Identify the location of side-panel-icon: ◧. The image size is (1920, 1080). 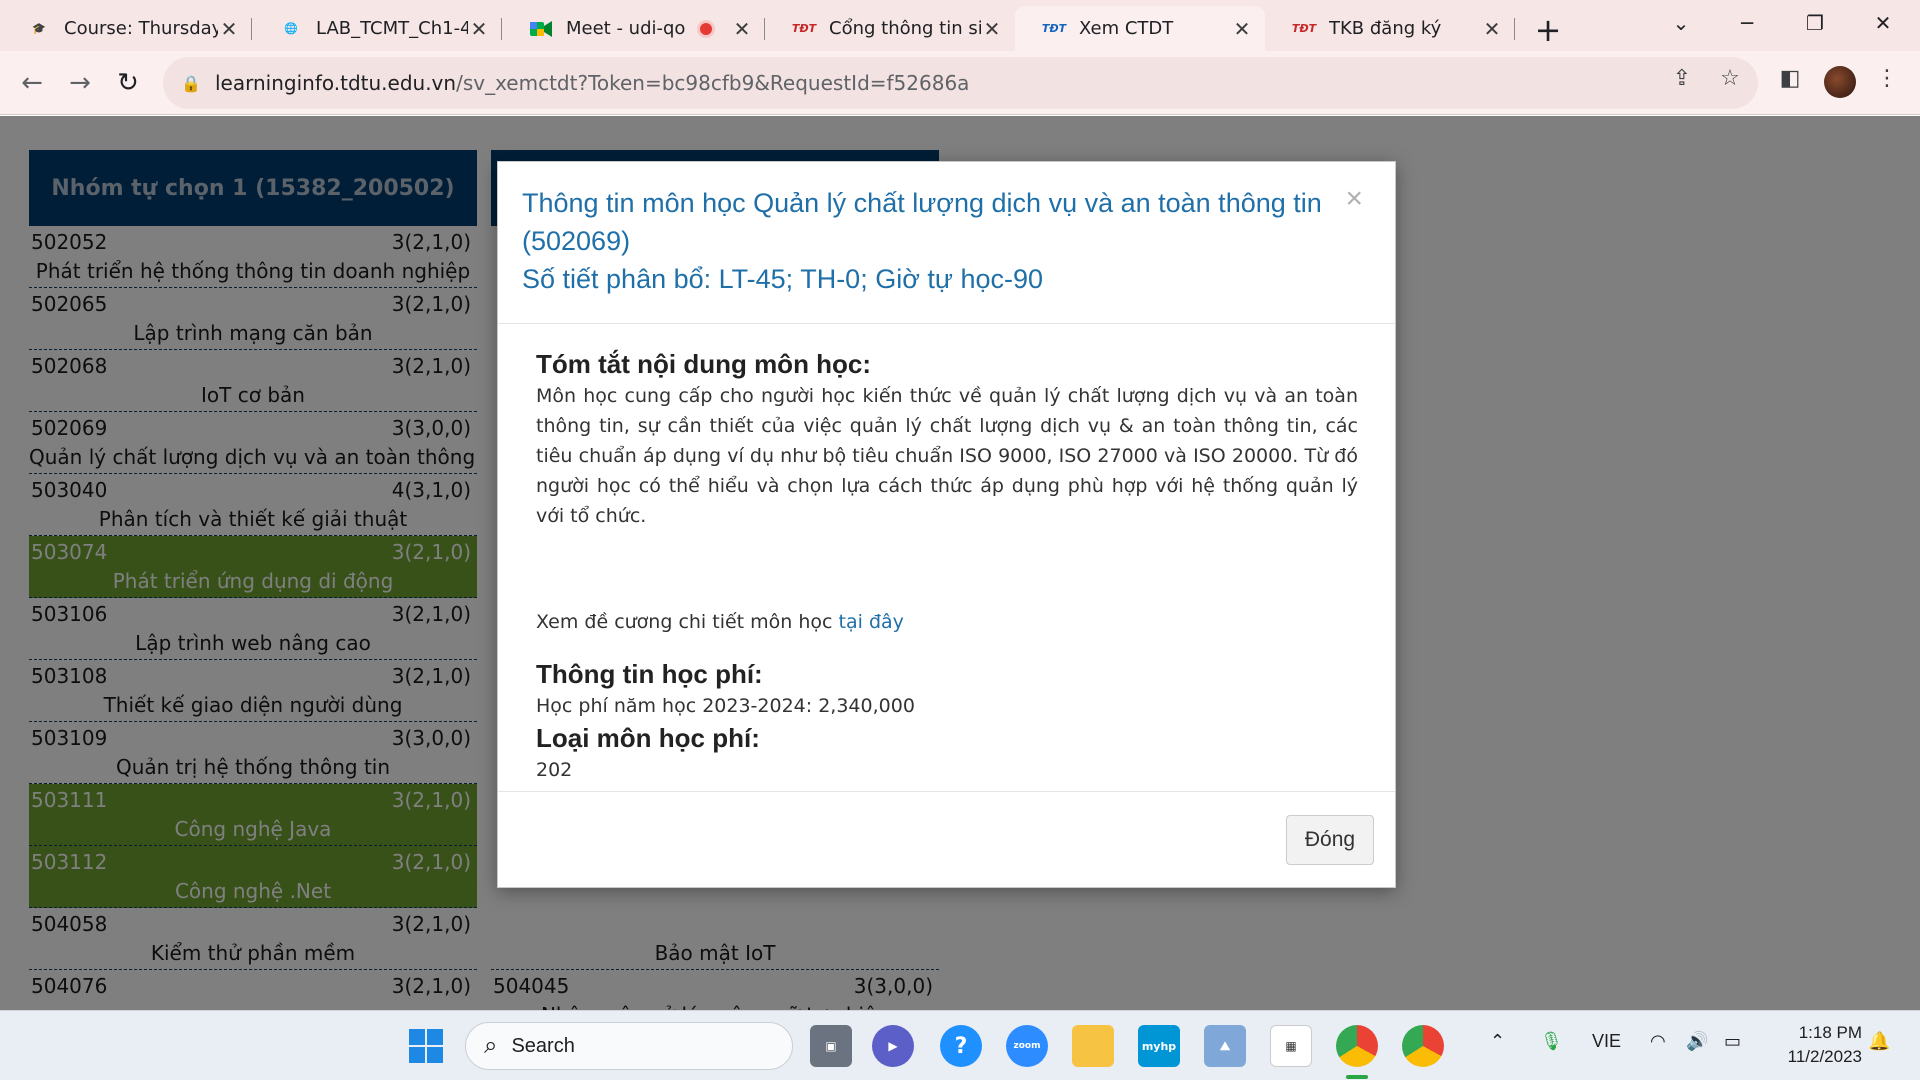
(1790, 78).